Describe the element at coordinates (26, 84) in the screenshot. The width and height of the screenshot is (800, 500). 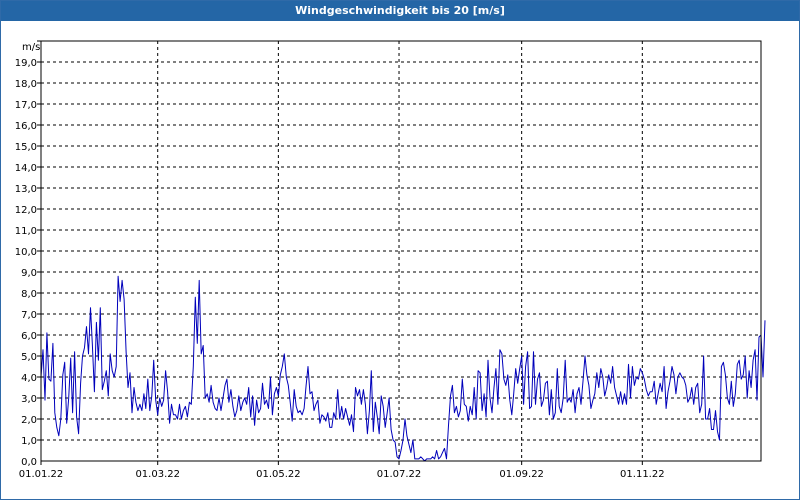
I see `y-tick-label: 18,0` at that location.